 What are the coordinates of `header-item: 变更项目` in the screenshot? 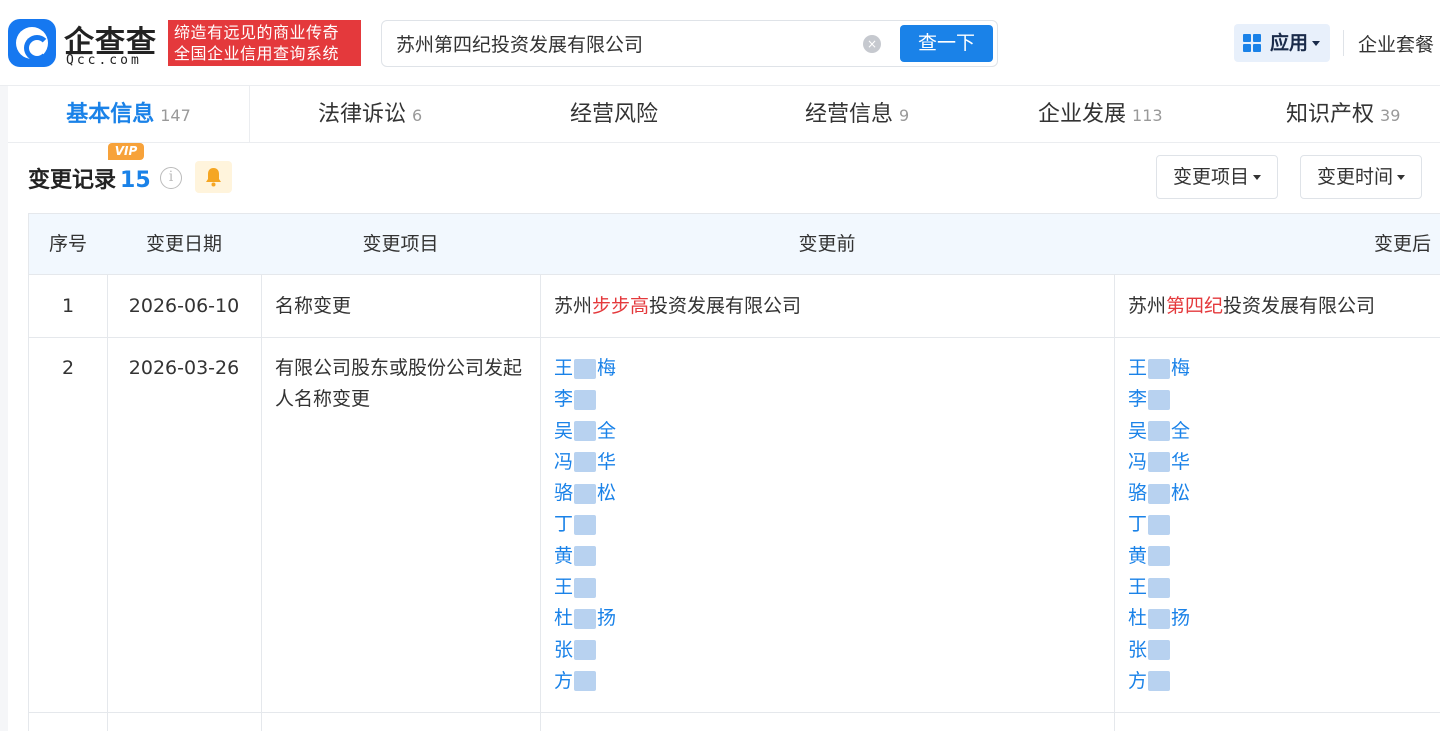 It's located at (400, 244).